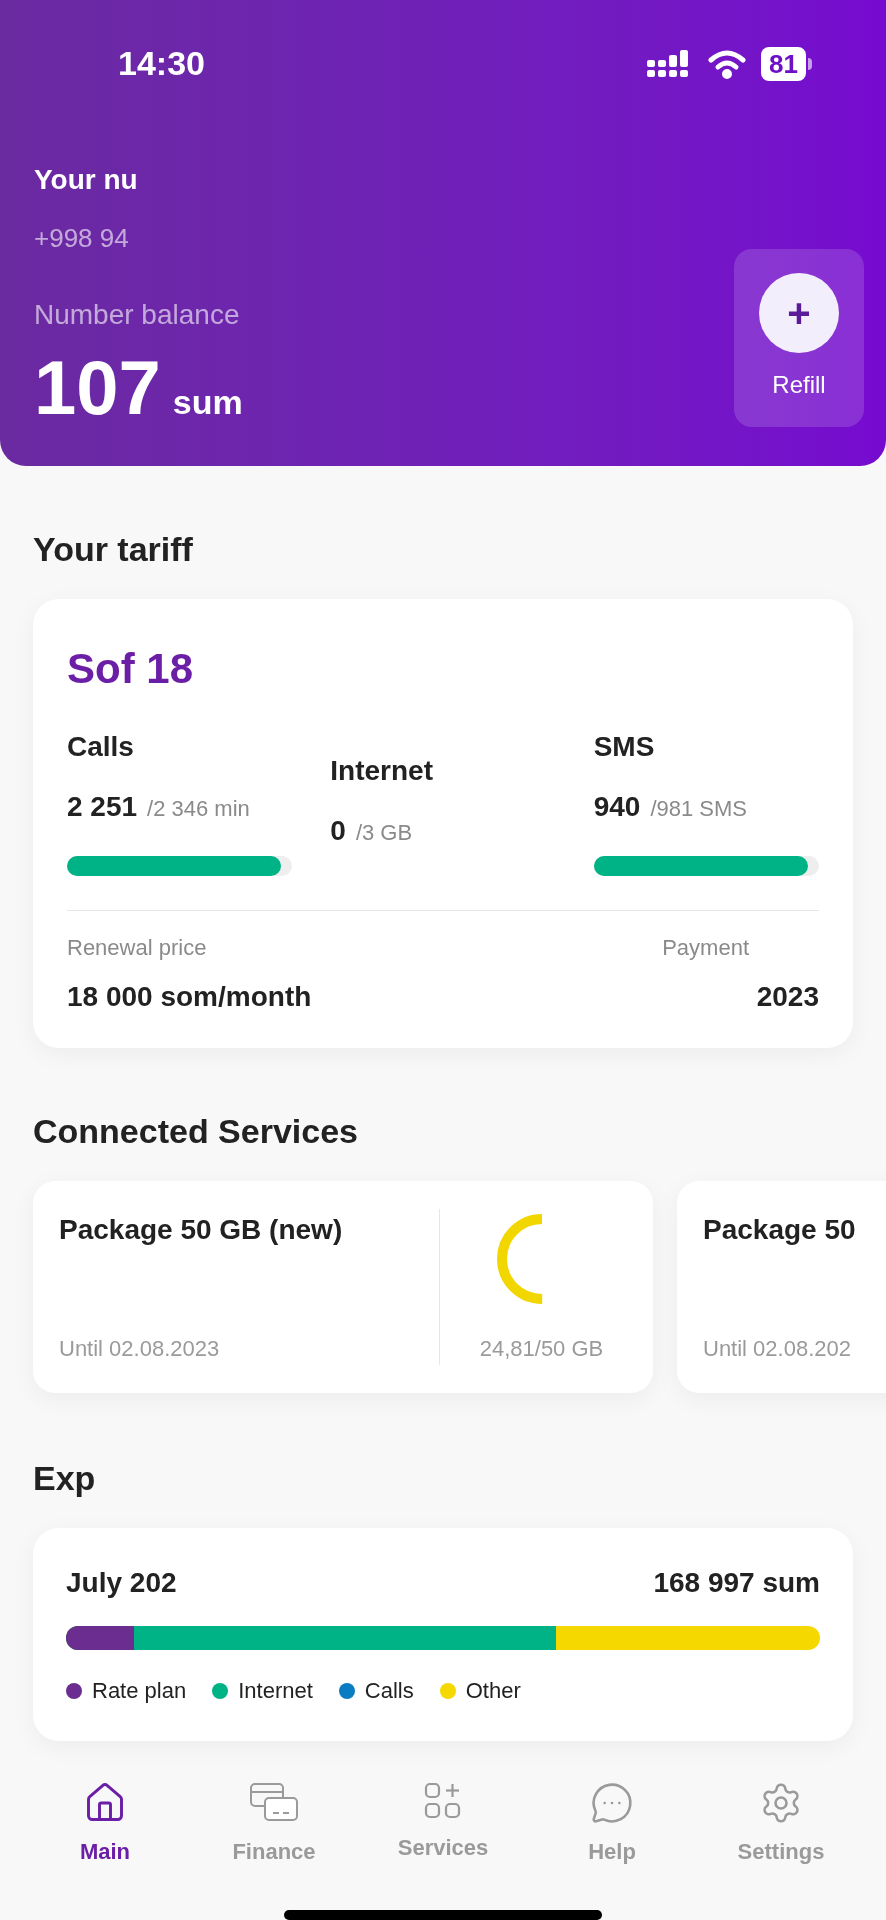 The width and height of the screenshot is (886, 1920). I want to click on wifi-icon, so click(727, 63).